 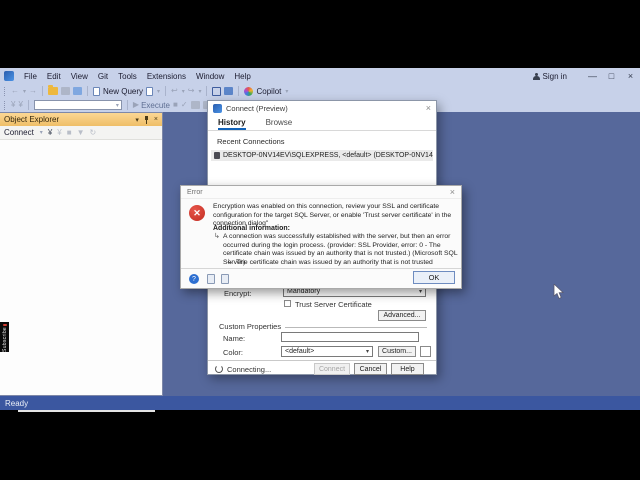 What do you see at coordinates (234, 338) in the screenshot?
I see `name-label: Name:` at bounding box center [234, 338].